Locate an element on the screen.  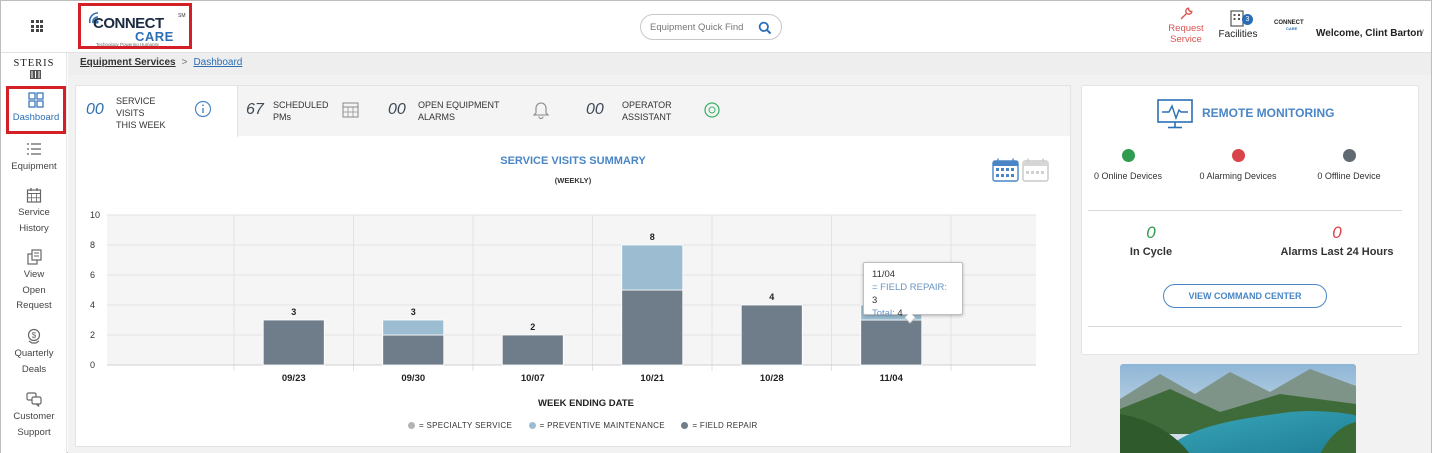
steris-mark-icon is located at coordinates (35, 74).